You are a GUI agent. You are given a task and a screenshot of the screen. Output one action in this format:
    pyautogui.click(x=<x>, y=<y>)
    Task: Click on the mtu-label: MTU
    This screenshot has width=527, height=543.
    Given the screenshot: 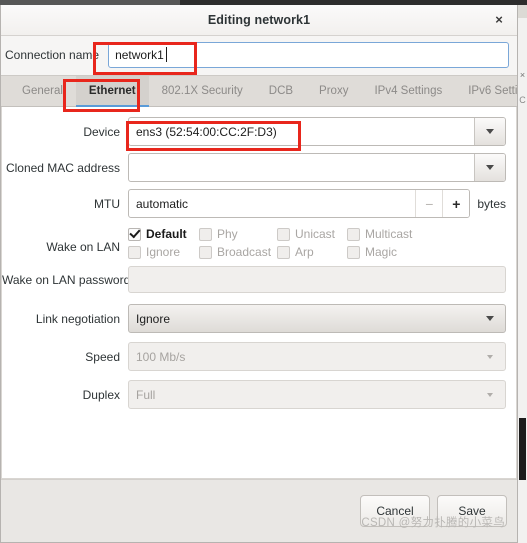 What is the action you would take?
    pyautogui.click(x=107, y=203)
    